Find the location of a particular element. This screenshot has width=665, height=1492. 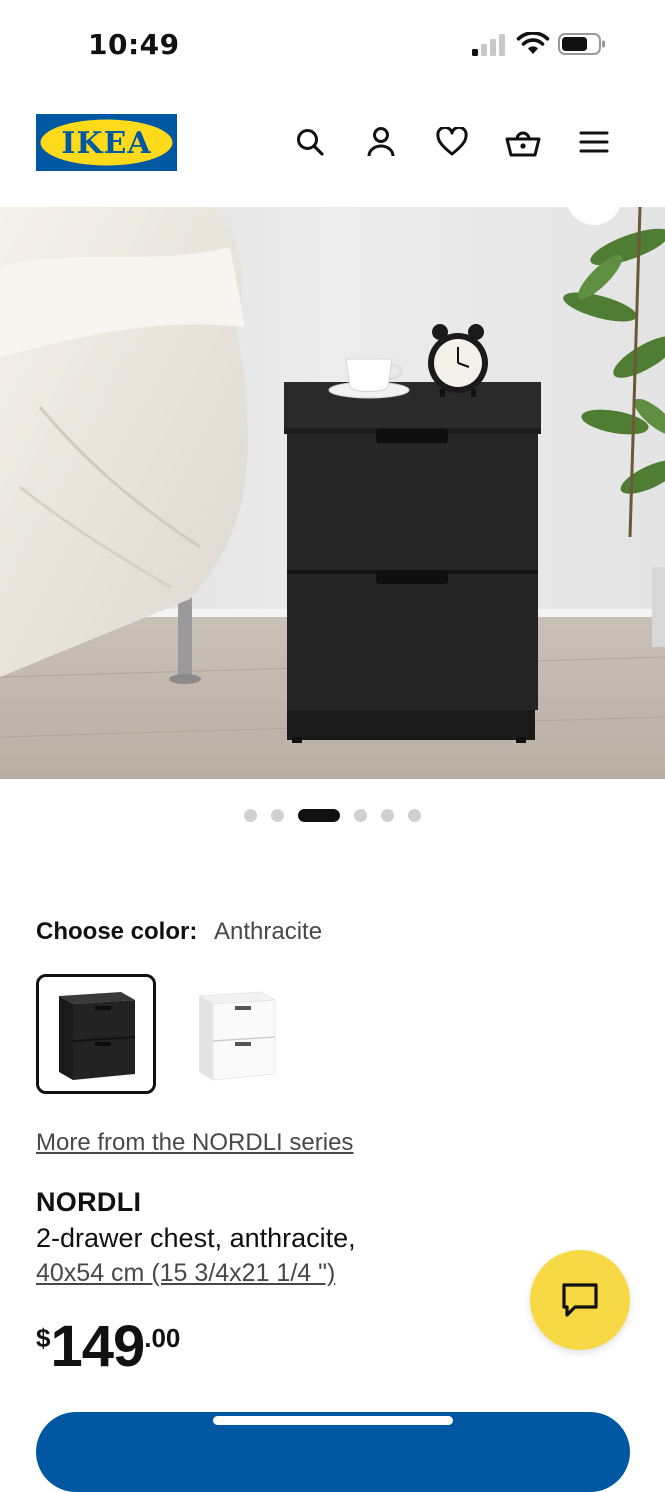

product-name: NORDLI is located at coordinates (89, 1202).